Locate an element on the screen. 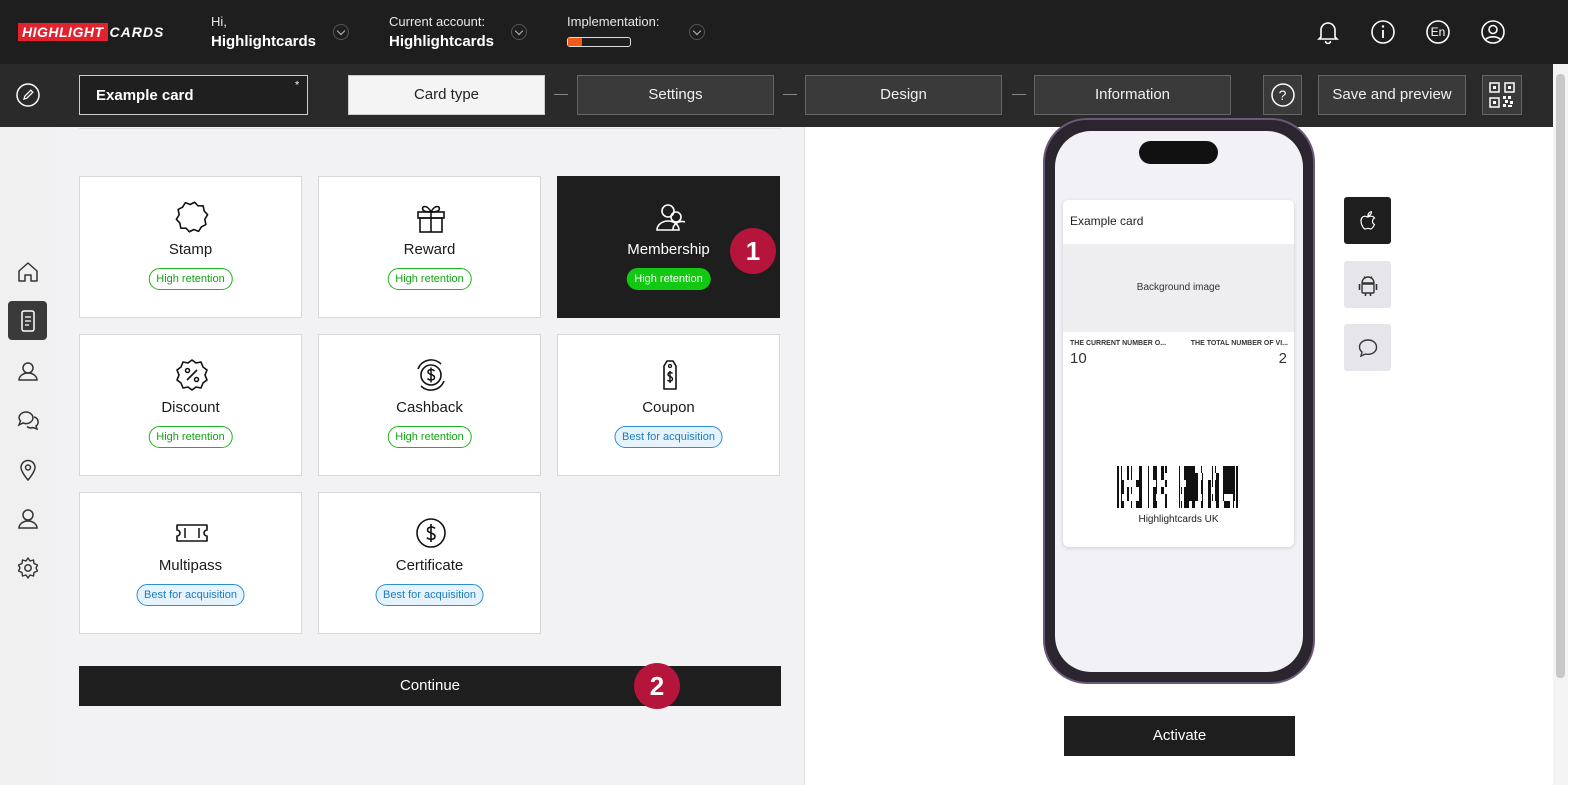 This screenshot has width=1587, height=785. scrollbar-thumb is located at coordinates (1560, 376).